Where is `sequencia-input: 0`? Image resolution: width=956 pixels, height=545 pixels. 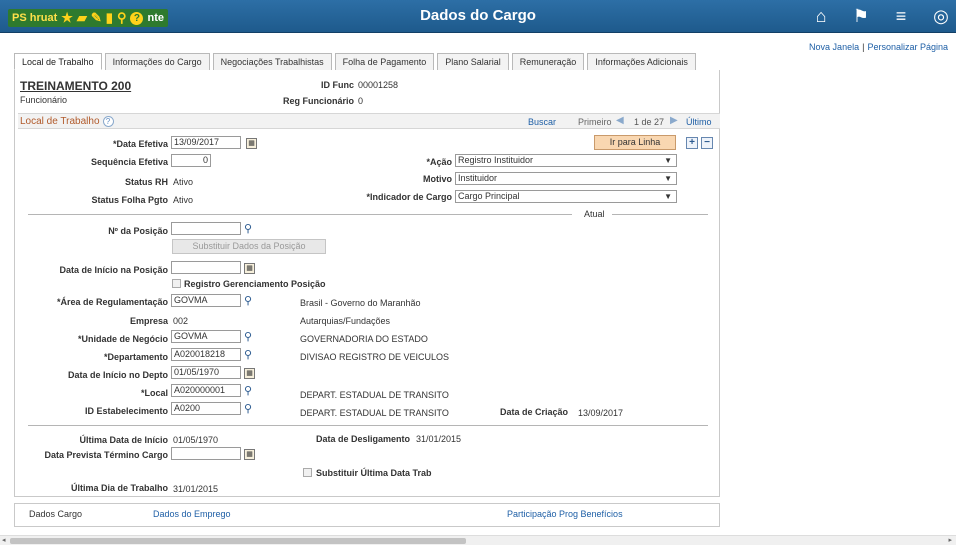
sequencia-input: 0 is located at coordinates (191, 160).